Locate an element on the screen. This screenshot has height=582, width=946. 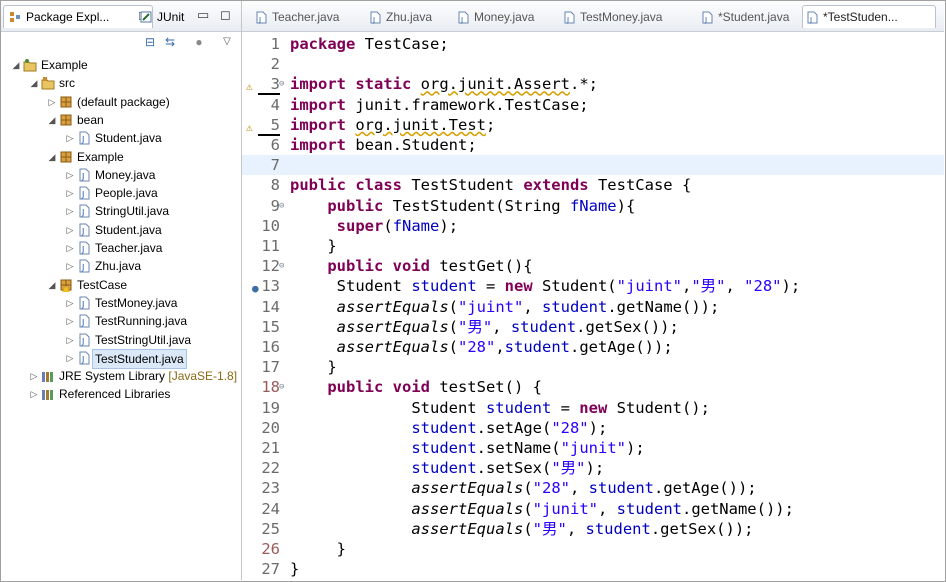
code-line: 22 student.setSex("男"); is located at coordinates (593, 468).